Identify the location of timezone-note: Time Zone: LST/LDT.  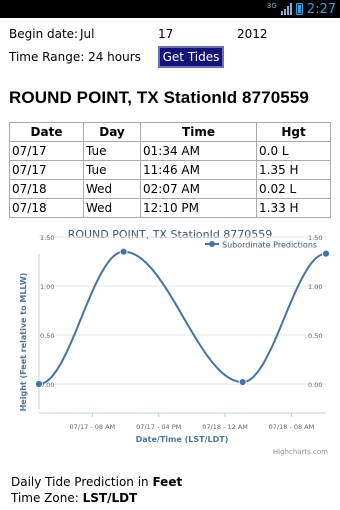
(74, 498).